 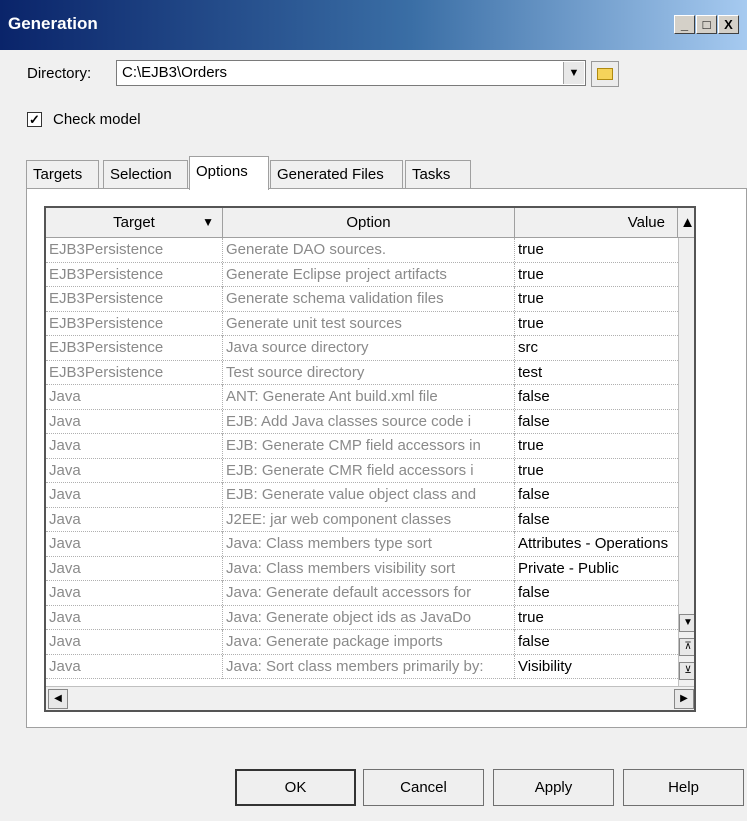 I want to click on minimize-button: _, so click(x=684, y=24).